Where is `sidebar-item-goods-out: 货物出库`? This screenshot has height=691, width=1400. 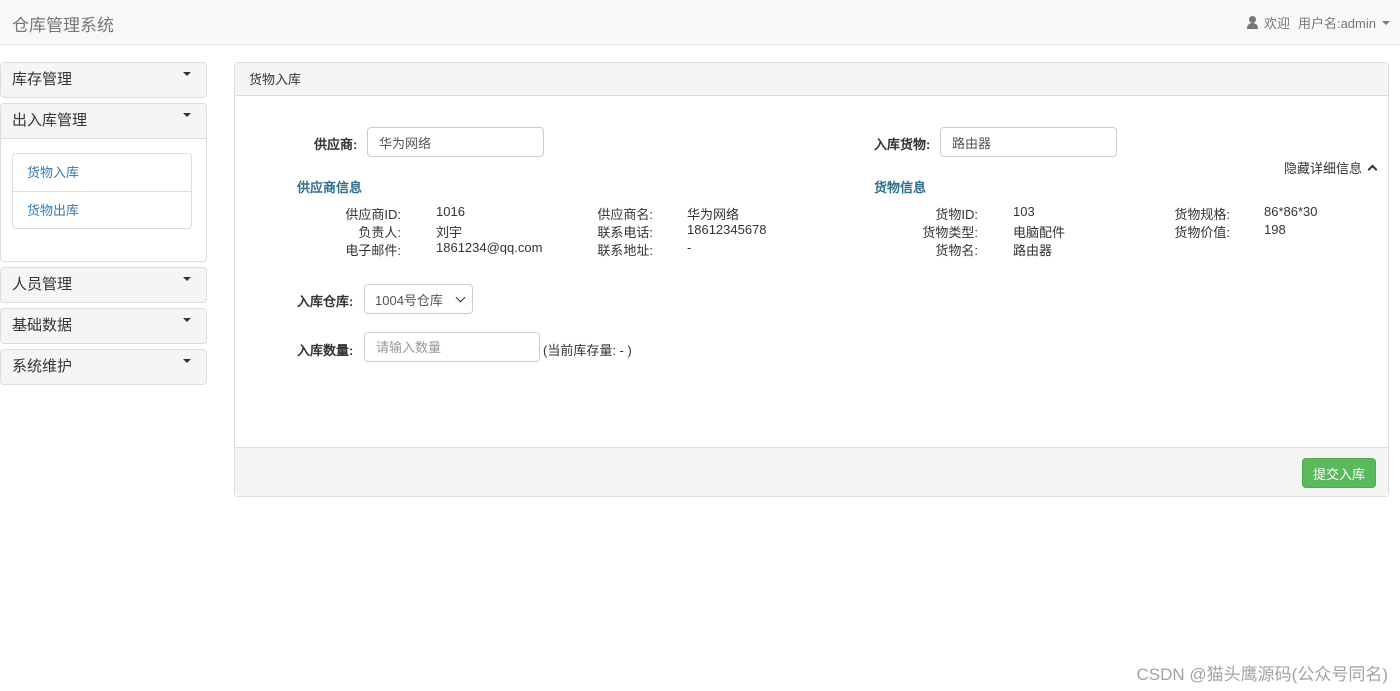
sidebar-item-goods-out: 货物出库 is located at coordinates (102, 209).